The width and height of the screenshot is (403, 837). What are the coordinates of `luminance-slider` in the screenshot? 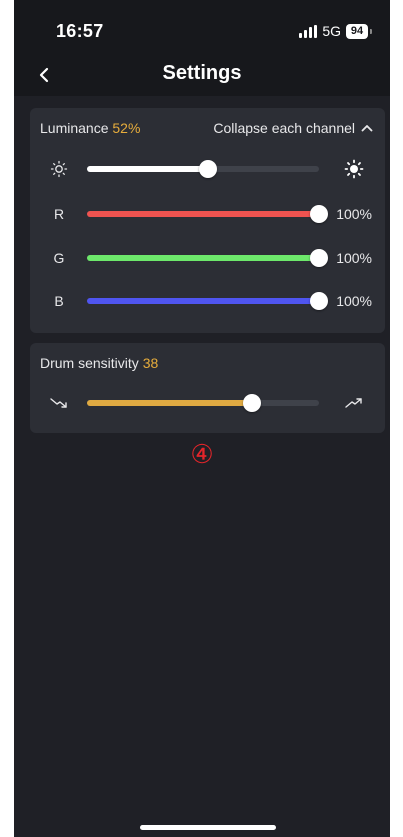 It's located at (203, 169).